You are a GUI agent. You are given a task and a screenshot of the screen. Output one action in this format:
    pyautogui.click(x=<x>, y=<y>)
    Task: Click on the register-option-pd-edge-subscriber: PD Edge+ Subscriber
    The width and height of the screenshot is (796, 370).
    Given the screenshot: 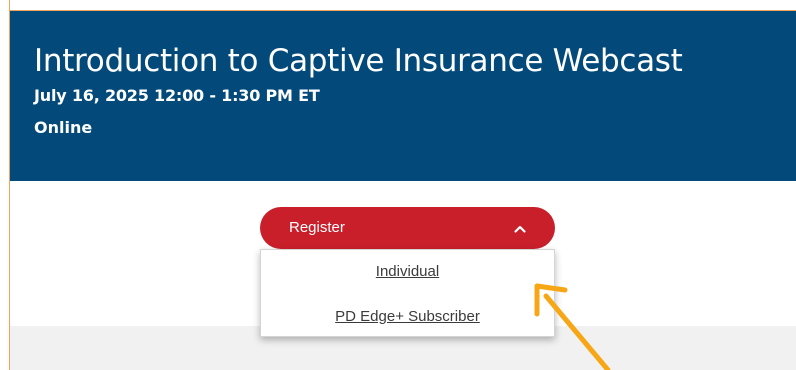 What is the action you would take?
    pyautogui.click(x=407, y=317)
    